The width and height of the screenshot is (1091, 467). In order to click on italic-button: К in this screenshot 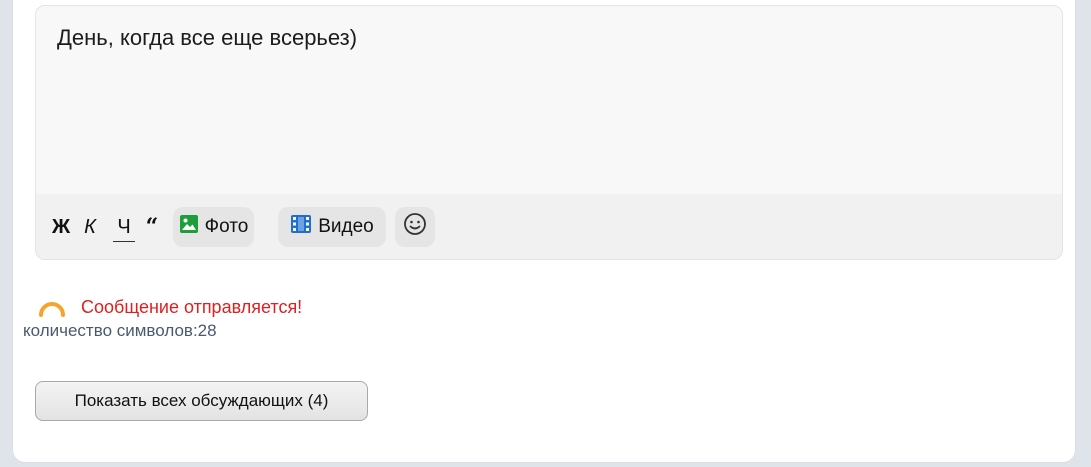, I will do `click(90, 227)`.